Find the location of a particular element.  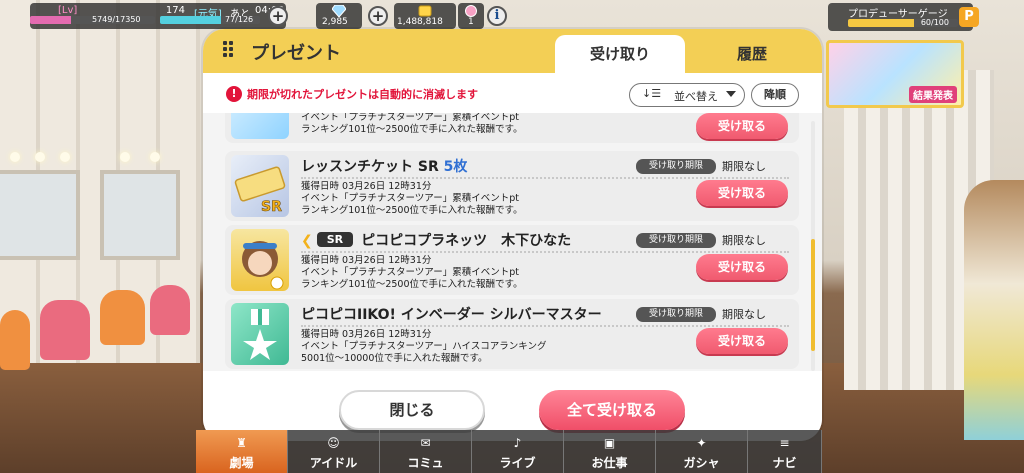

sort-icon: ↓☰ is located at coordinates (652, 93).